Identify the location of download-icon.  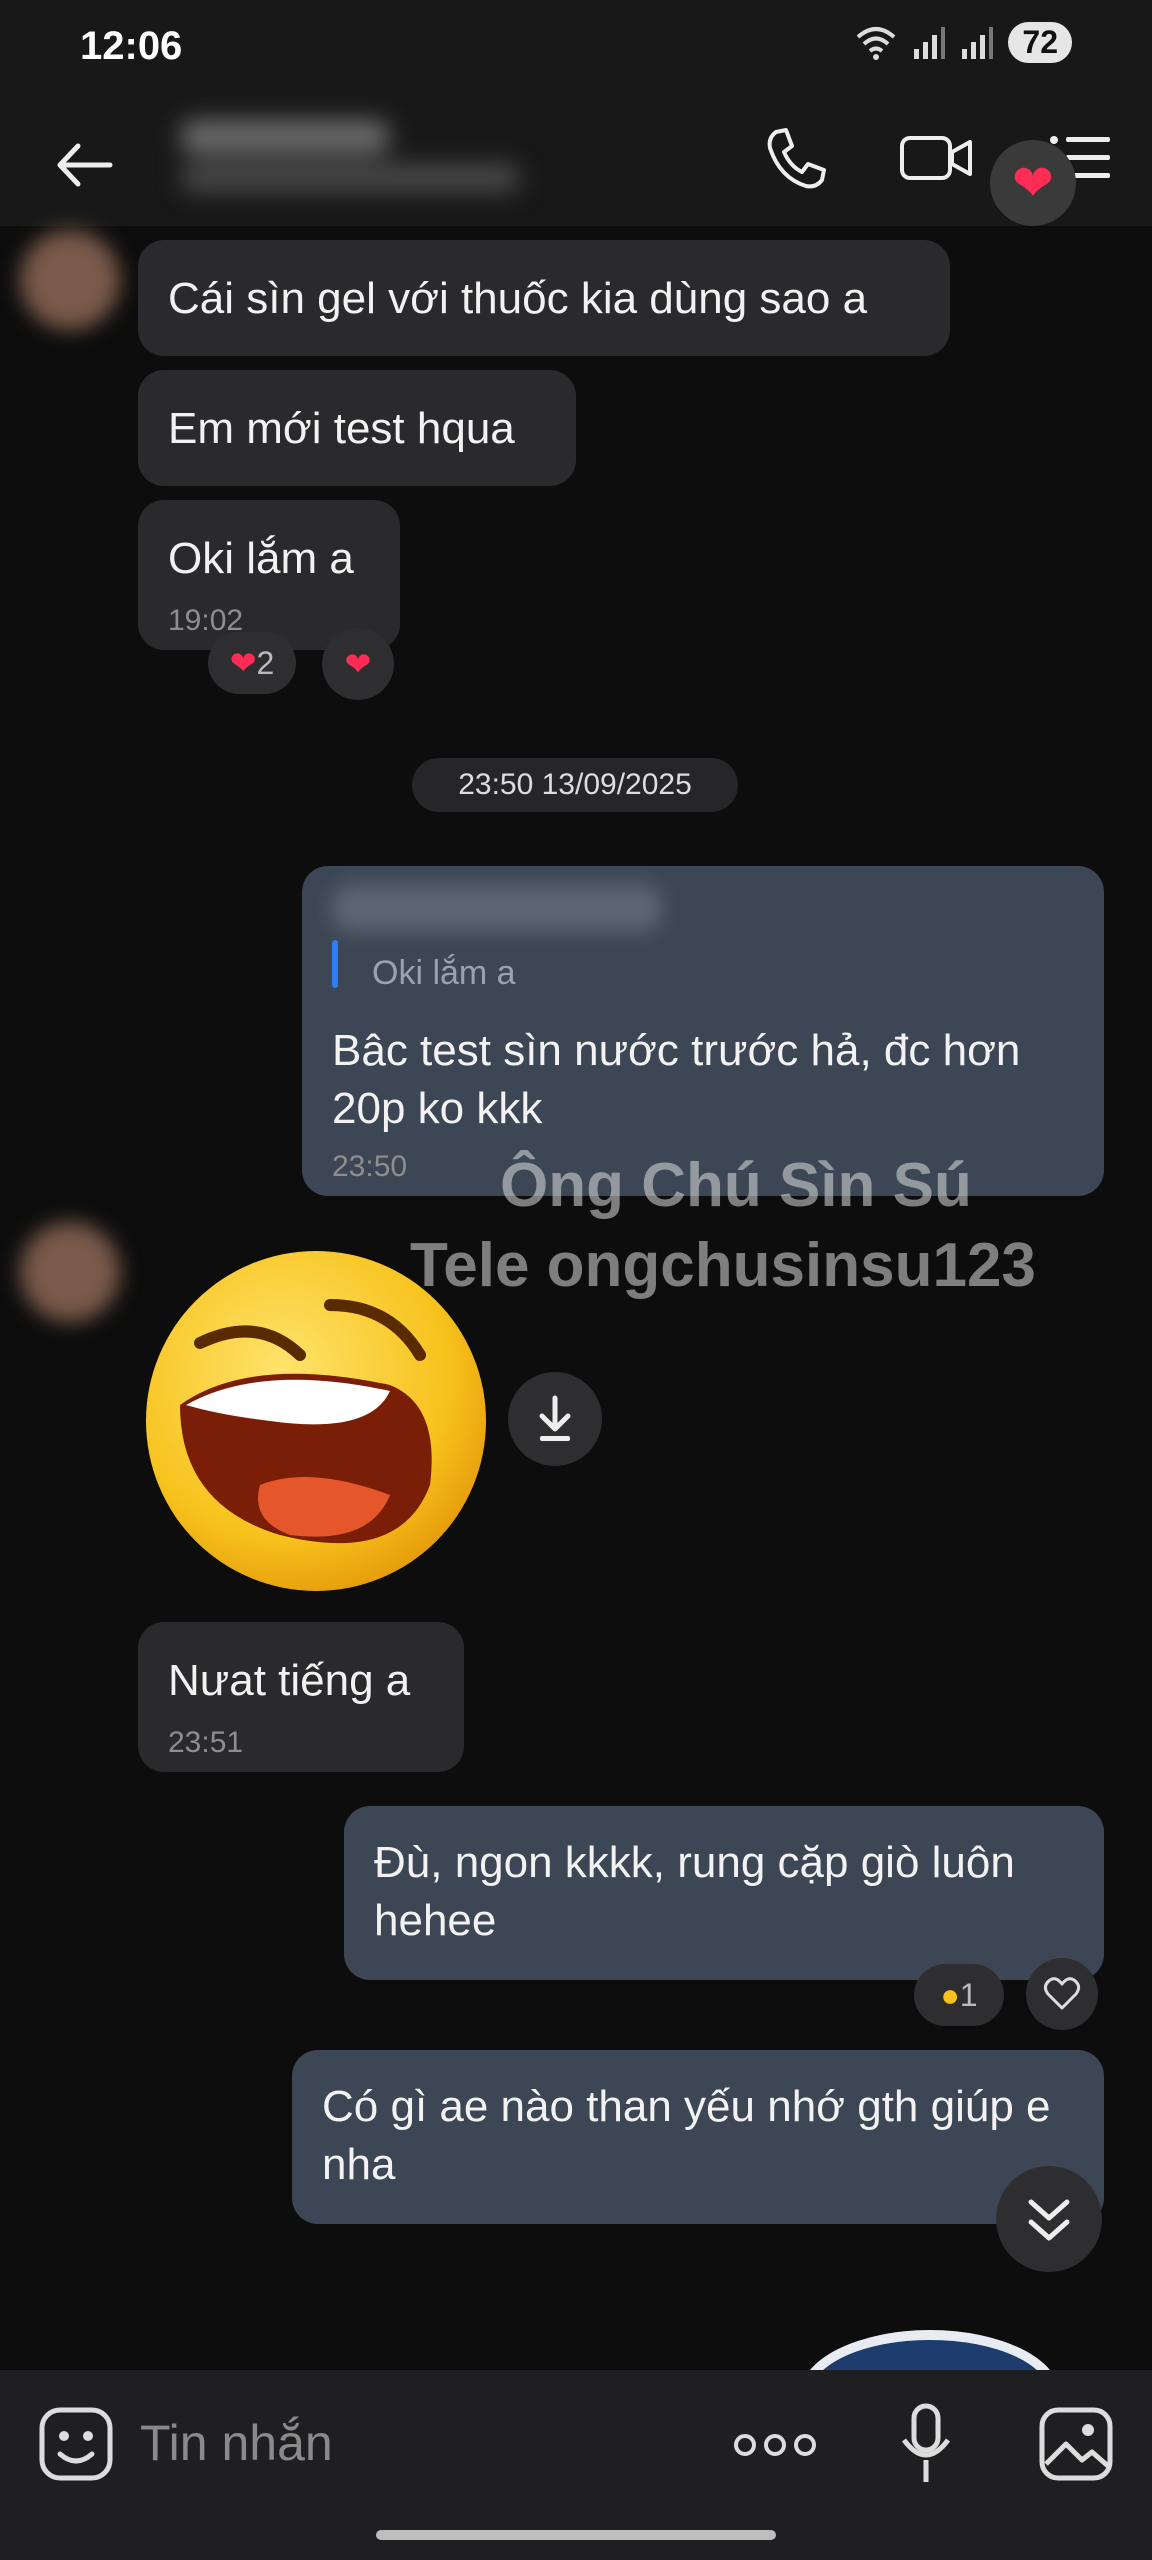
(555, 1418).